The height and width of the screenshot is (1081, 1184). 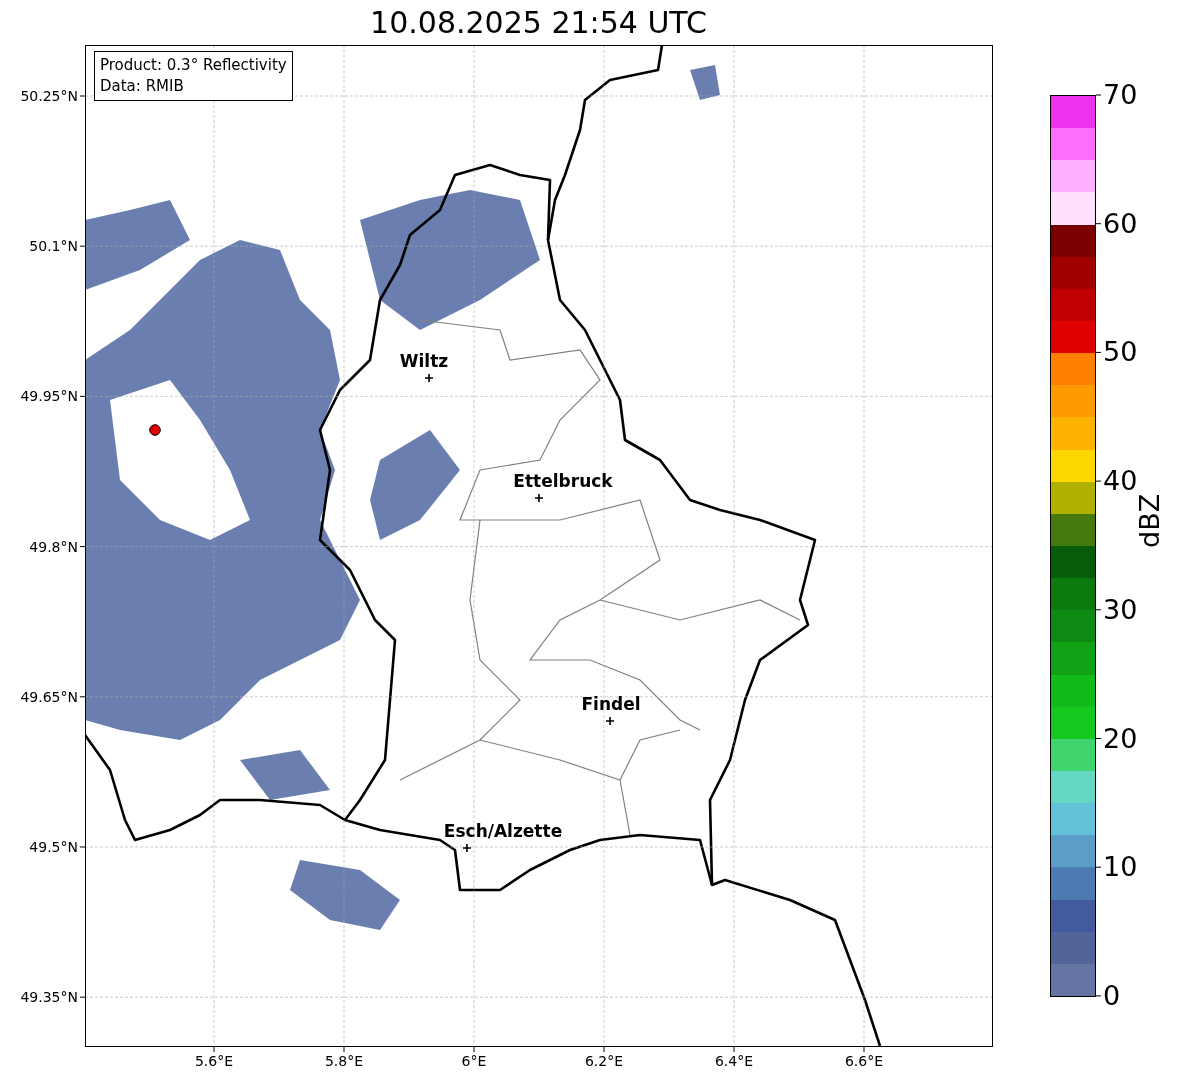 I want to click on axis-tick-label: 5.6°E, so click(x=214, y=1061).